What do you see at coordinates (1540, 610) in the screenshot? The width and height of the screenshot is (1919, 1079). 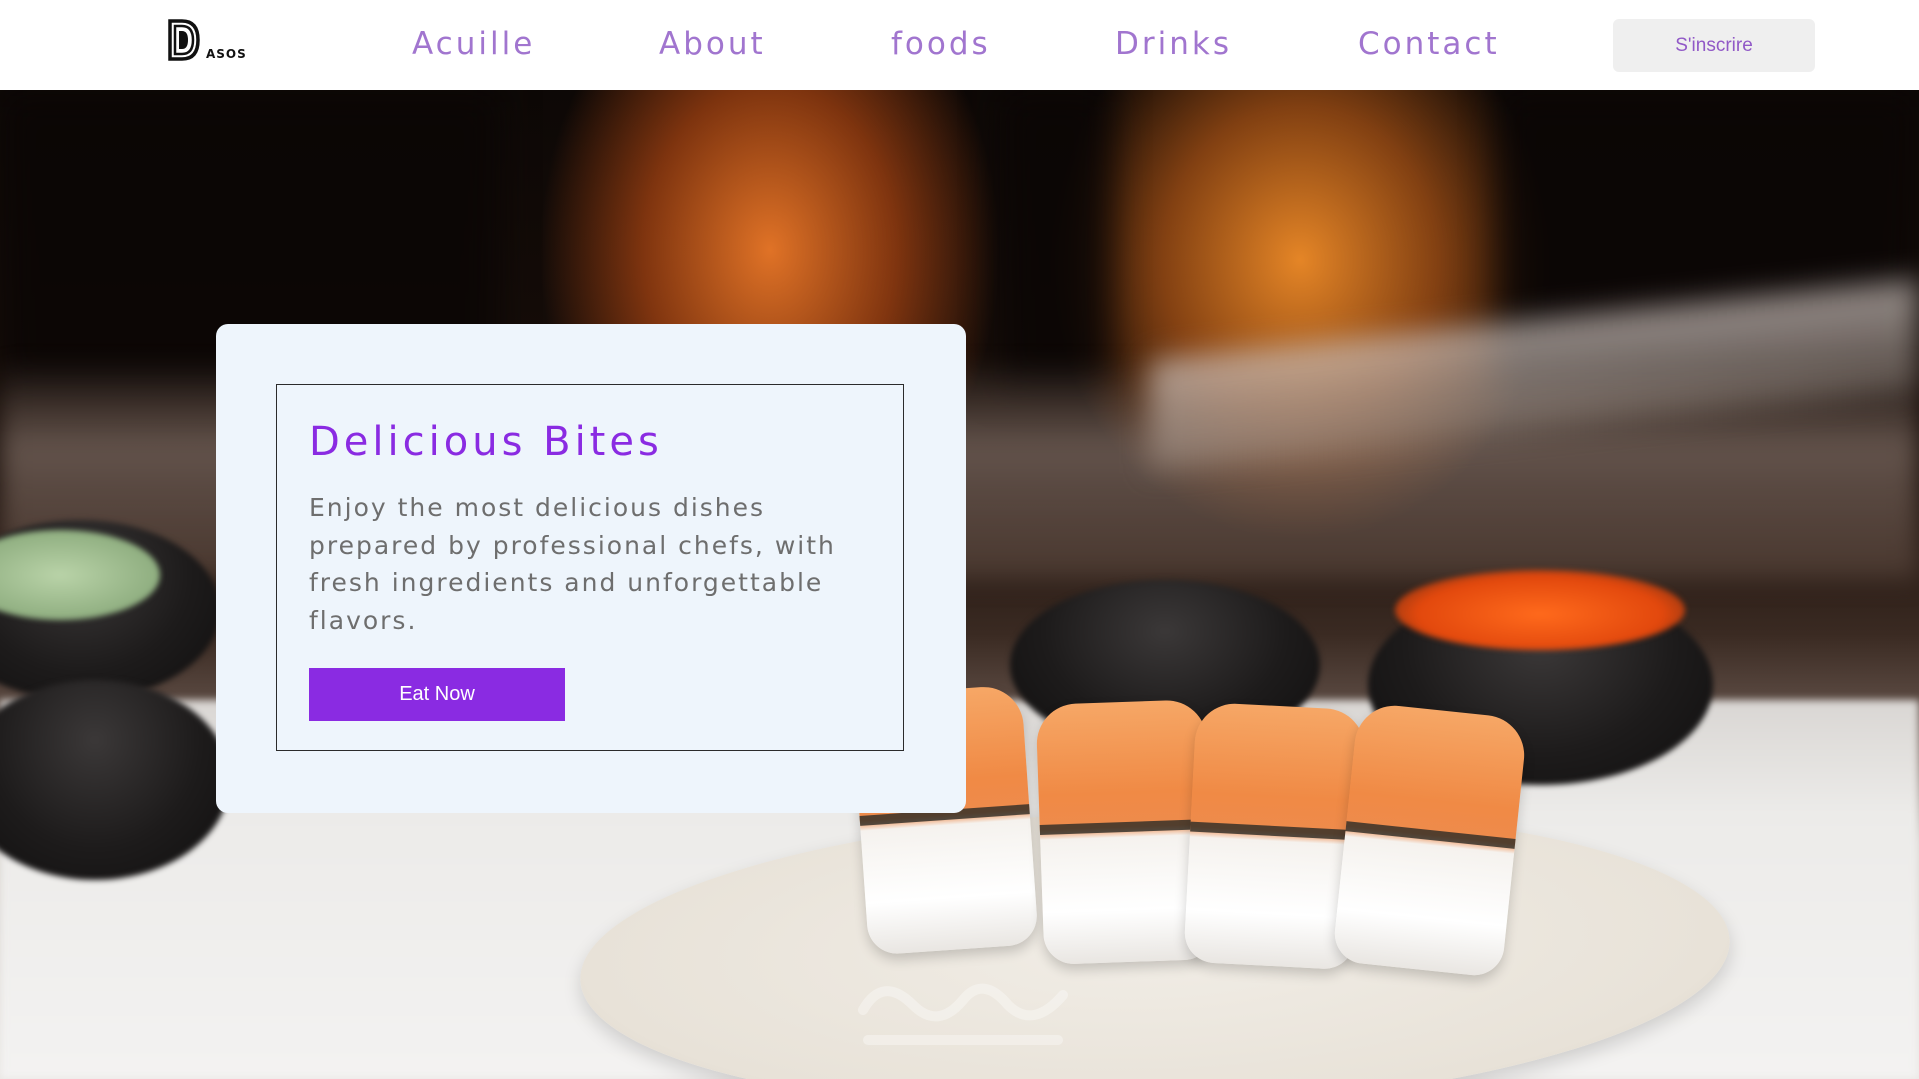 I see `roe-topping` at bounding box center [1540, 610].